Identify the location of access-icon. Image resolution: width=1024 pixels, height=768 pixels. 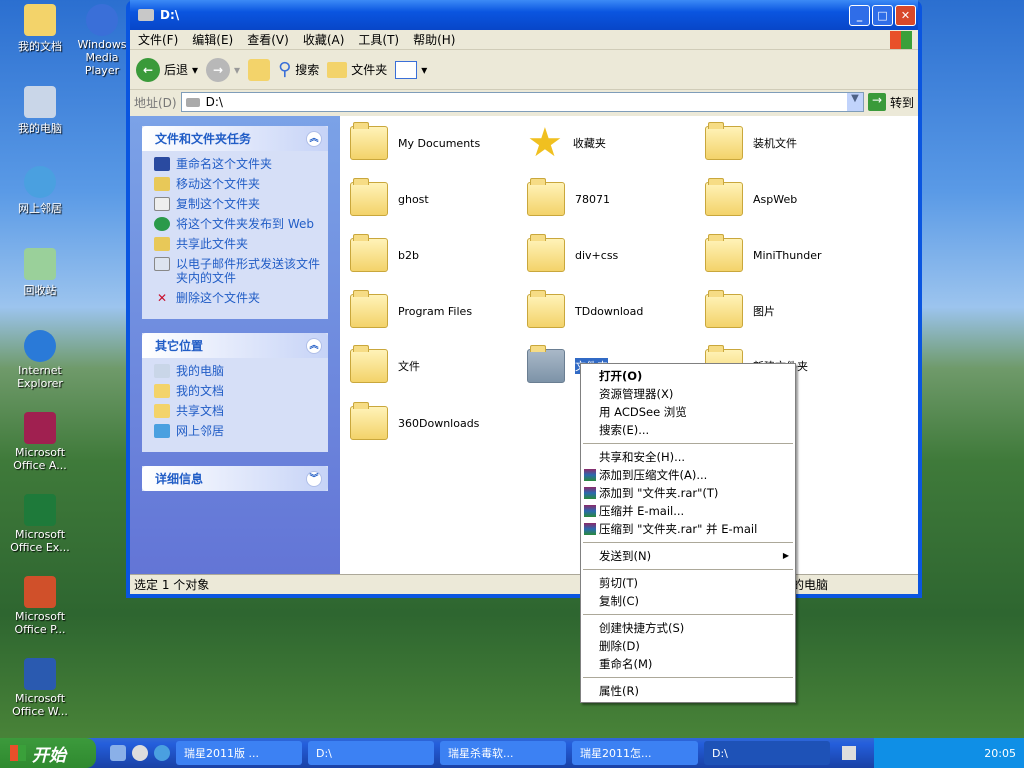
(40, 428).